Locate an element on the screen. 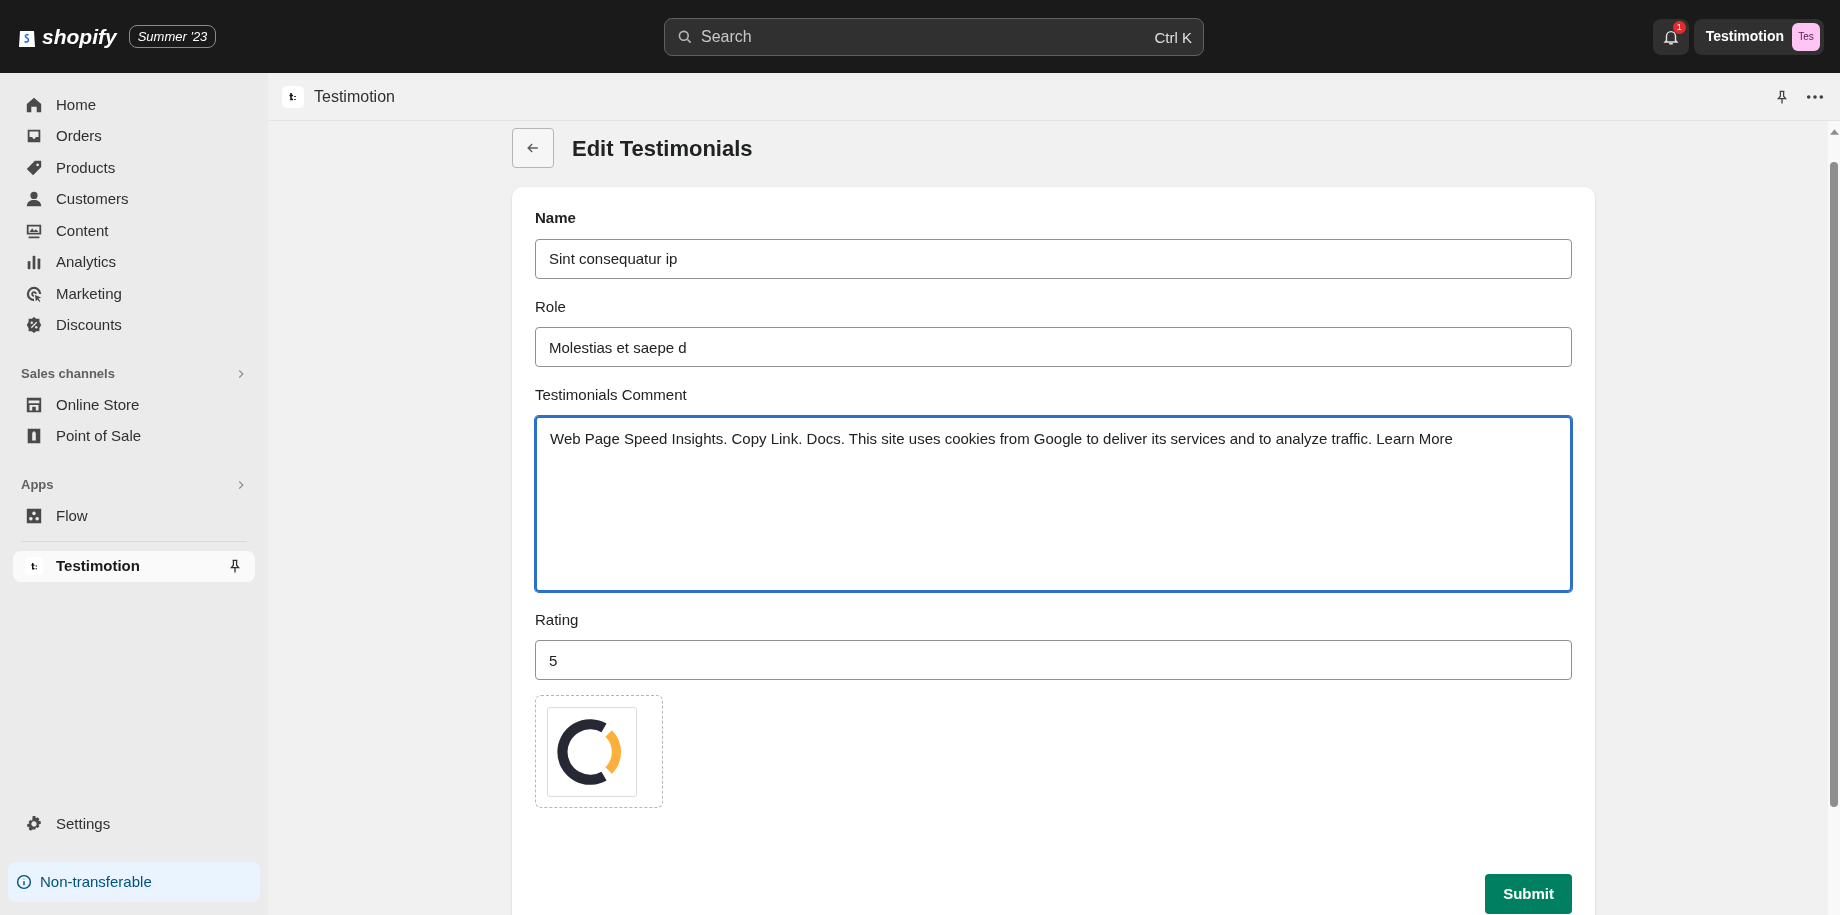 Image resolution: width=1840 pixels, height=915 pixels. notifications-button: 1 is located at coordinates (1670, 36).